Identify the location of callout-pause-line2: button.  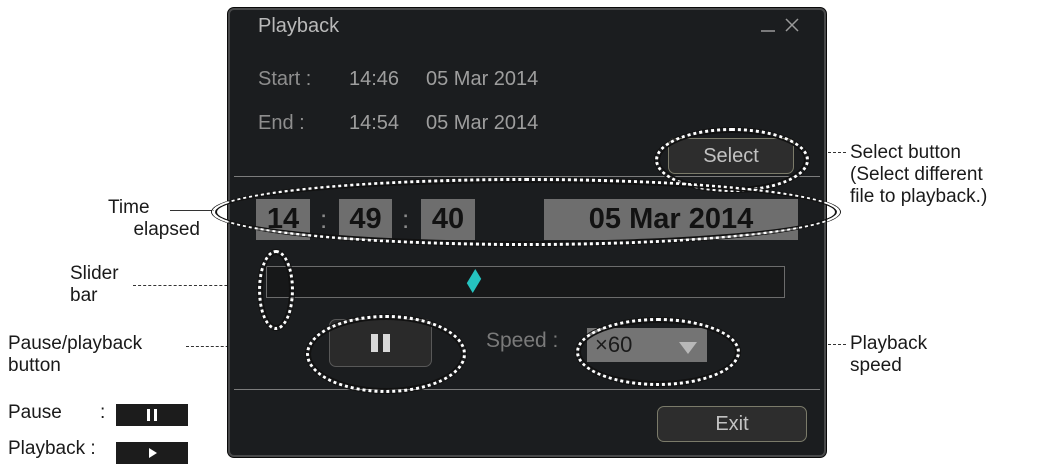
(34, 365).